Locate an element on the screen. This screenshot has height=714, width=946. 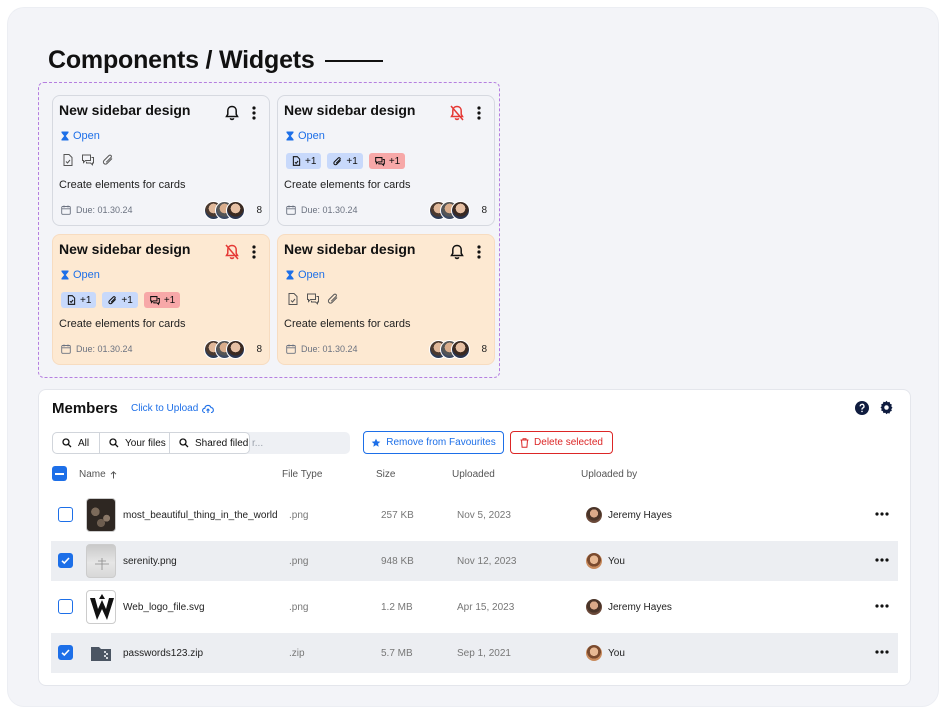
filter-shared-label: Shared filed is located at coordinates (222, 443).